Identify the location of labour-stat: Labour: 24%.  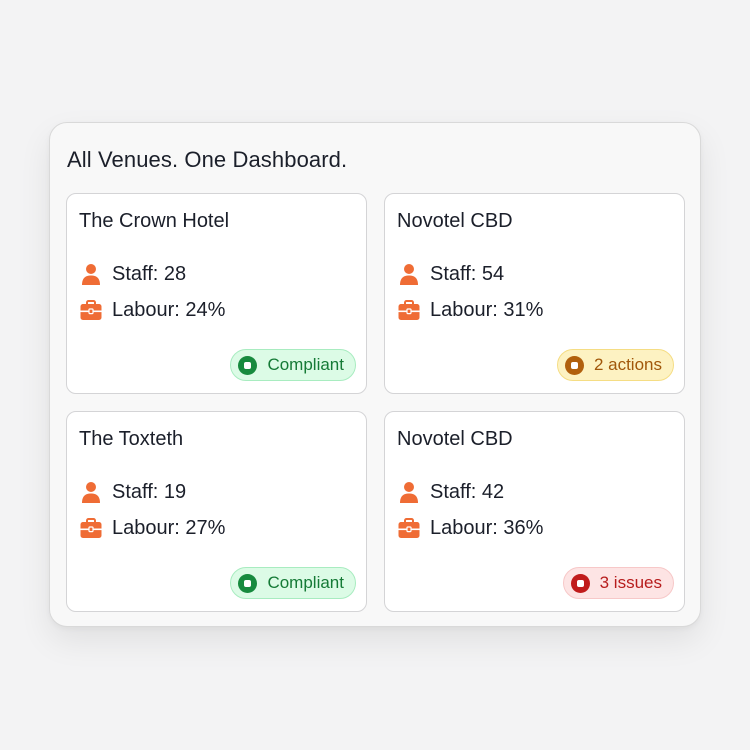
(152, 310).